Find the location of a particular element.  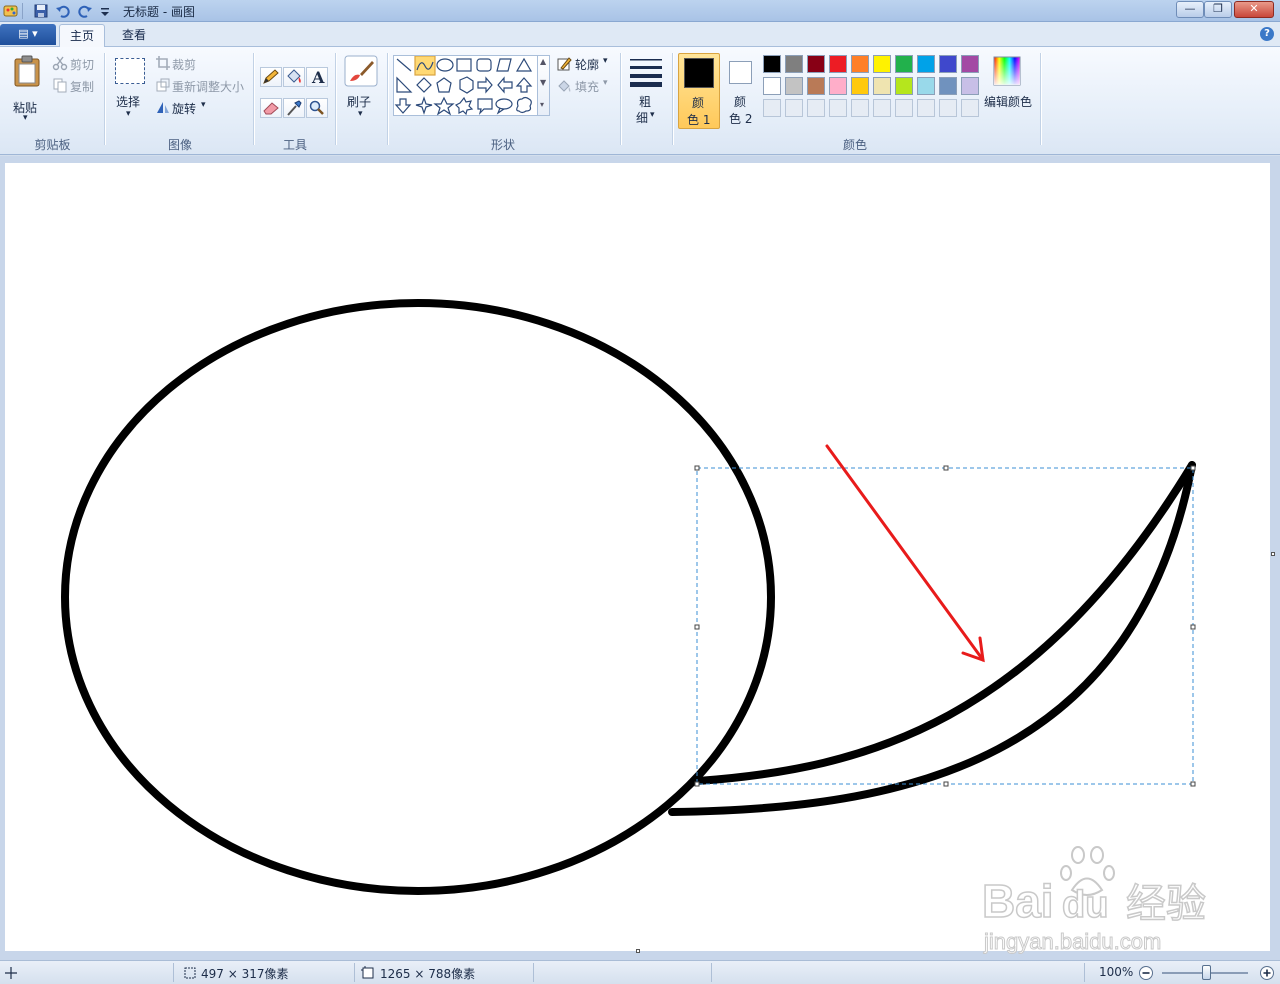

shapes-gallery-scroll: ▲ ▼ ▾ is located at coordinates (543, 85).